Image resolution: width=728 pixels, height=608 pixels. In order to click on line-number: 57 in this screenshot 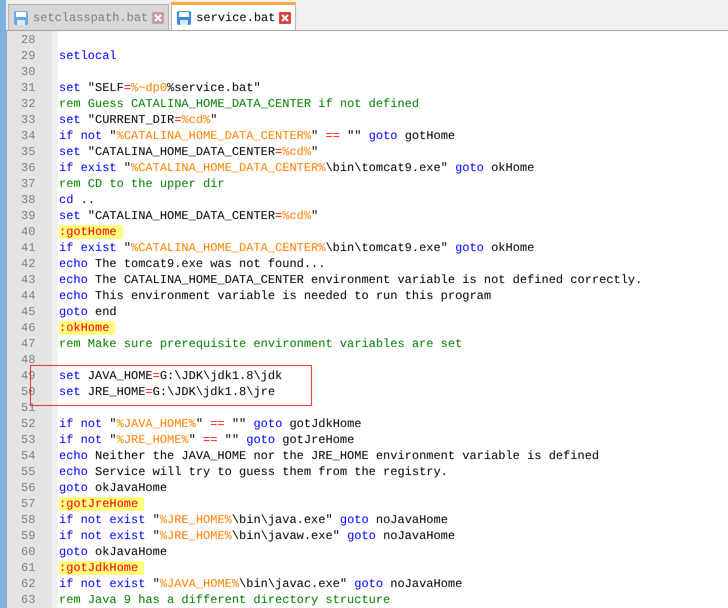, I will do `click(28, 504)`.